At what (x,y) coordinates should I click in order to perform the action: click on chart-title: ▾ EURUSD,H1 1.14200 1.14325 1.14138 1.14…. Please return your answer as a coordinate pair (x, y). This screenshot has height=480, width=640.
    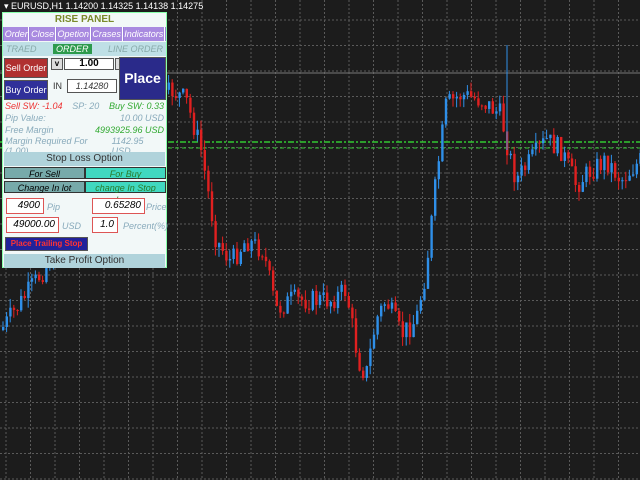
    Looking at the image, I should click on (101, 6).